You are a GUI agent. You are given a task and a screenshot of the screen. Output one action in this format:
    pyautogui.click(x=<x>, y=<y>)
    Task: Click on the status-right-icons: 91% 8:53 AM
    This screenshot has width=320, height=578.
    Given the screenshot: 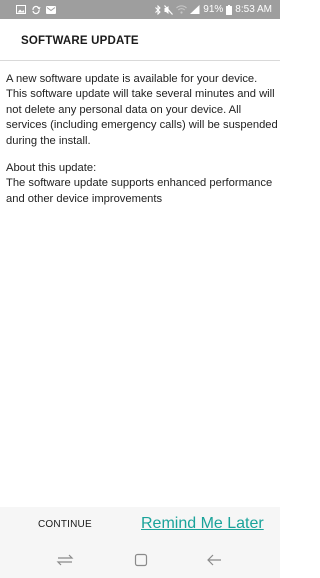 What is the action you would take?
    pyautogui.click(x=213, y=9)
    